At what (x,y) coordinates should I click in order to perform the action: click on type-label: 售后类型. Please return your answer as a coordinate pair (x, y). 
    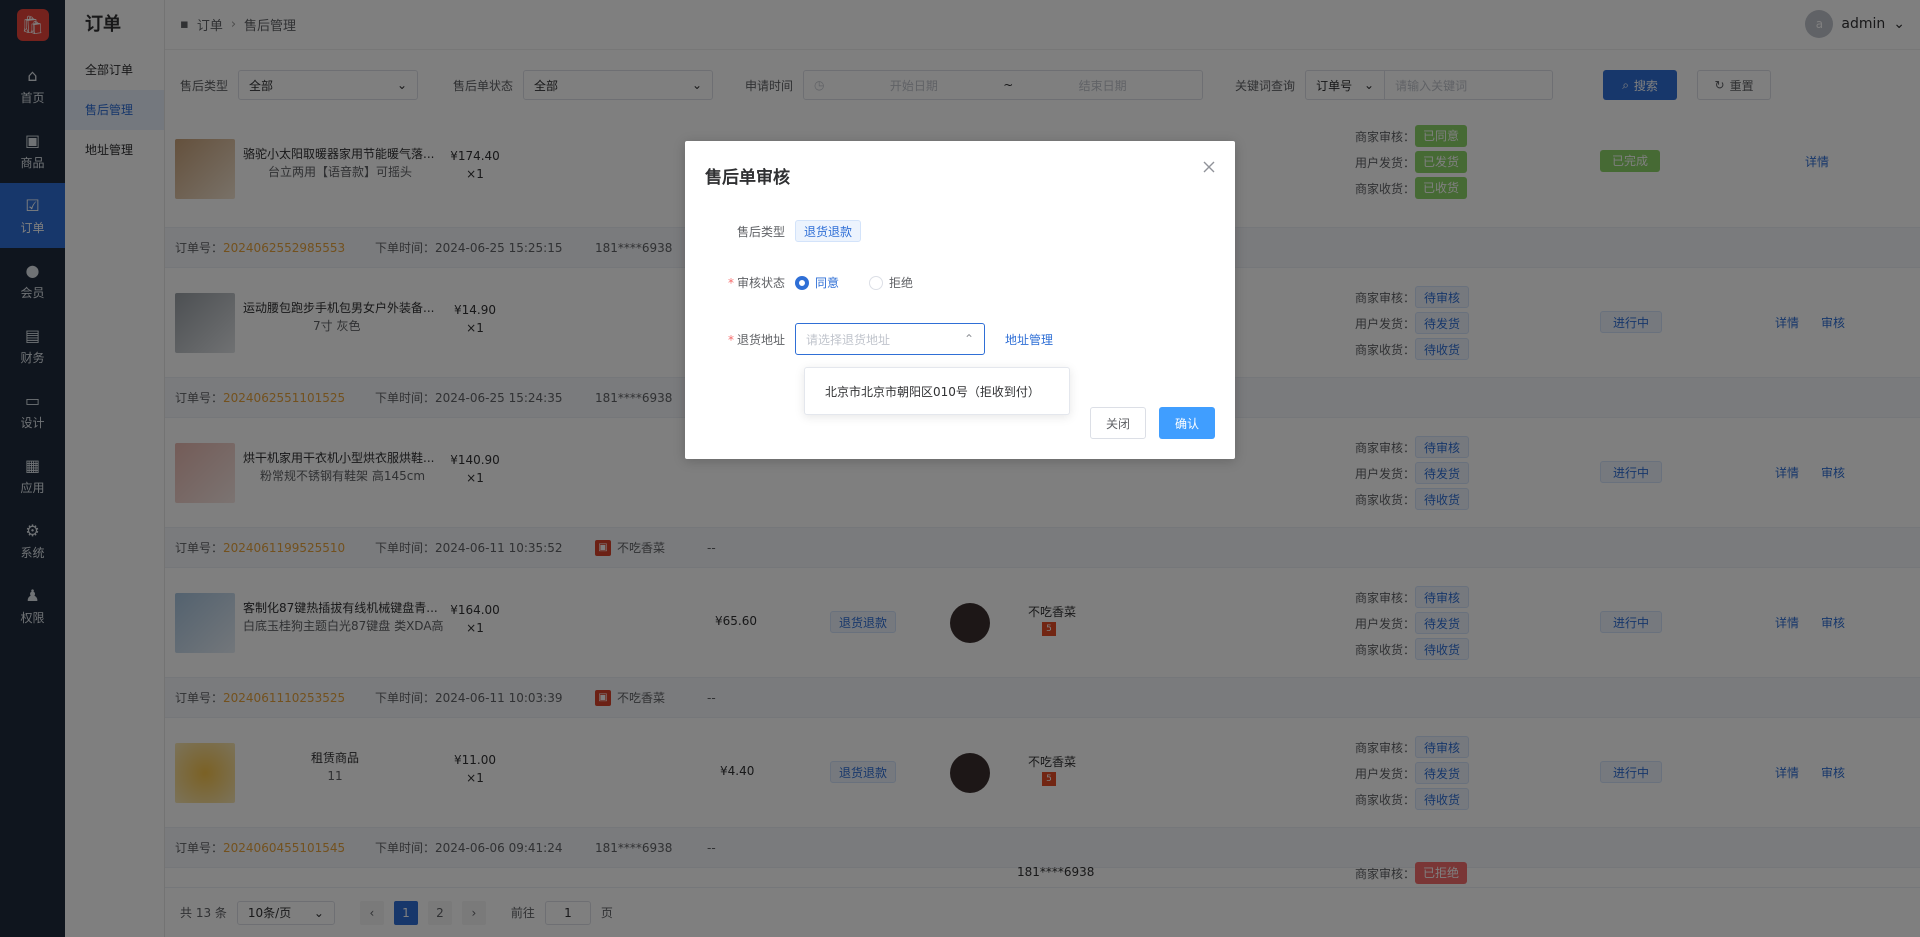
    Looking at the image, I should click on (760, 231).